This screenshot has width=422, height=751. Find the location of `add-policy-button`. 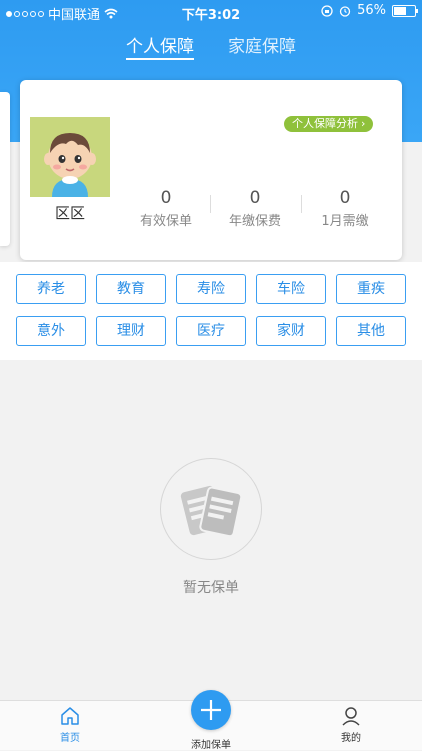

add-policy-button is located at coordinates (211, 710).